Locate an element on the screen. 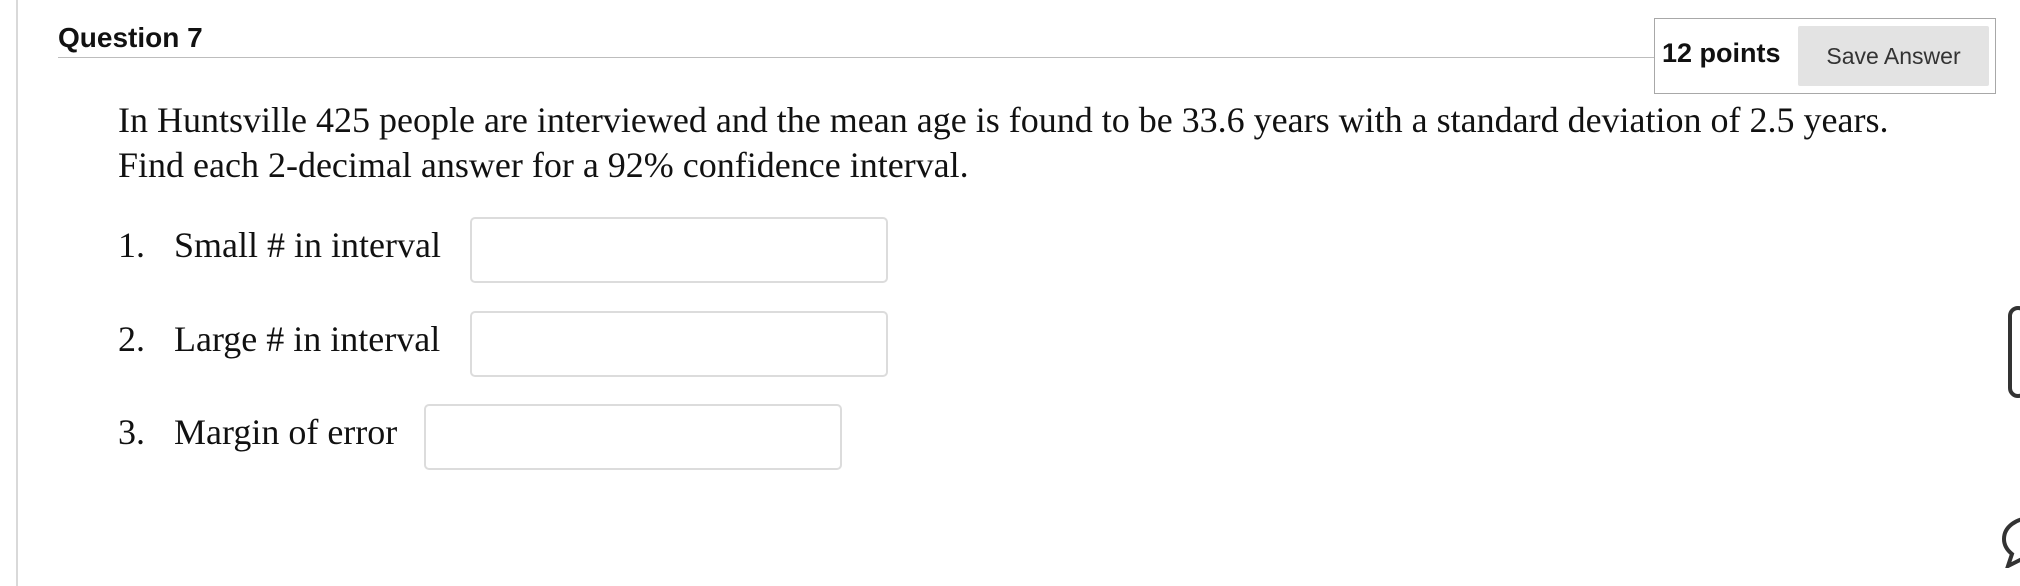 This screenshot has height=586, width=2020. small-number-input is located at coordinates (679, 250).